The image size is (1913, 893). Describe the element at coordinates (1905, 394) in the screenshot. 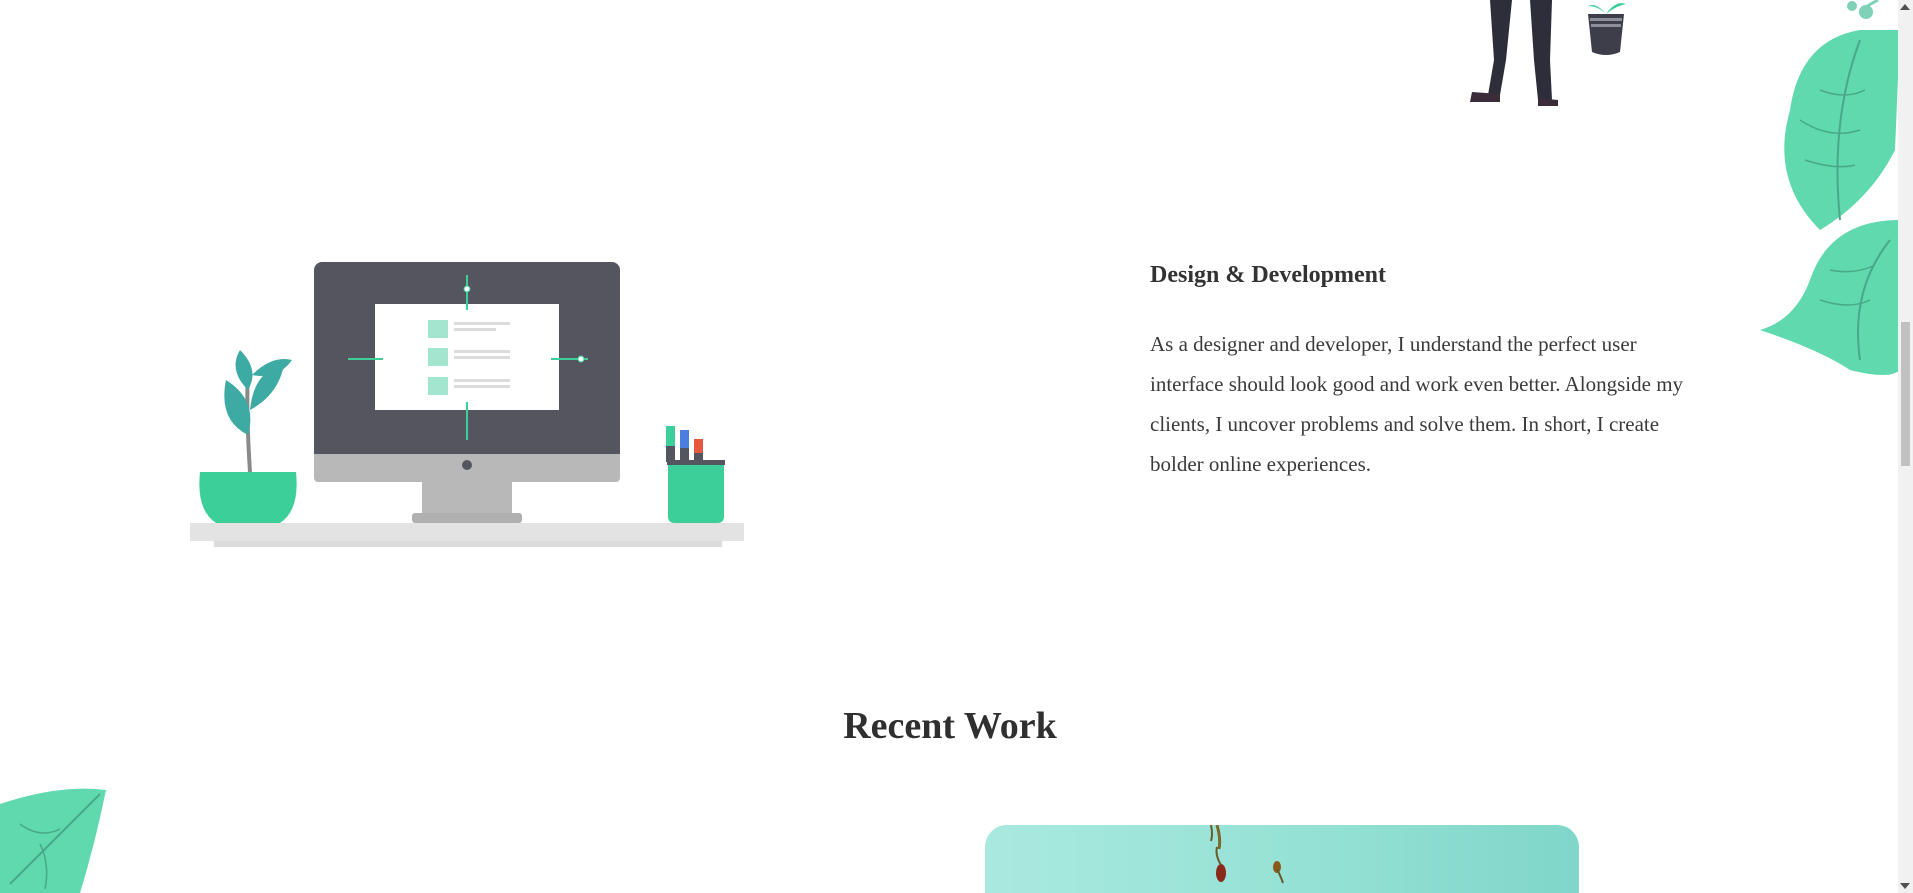

I see `scrollbar-thumb` at that location.